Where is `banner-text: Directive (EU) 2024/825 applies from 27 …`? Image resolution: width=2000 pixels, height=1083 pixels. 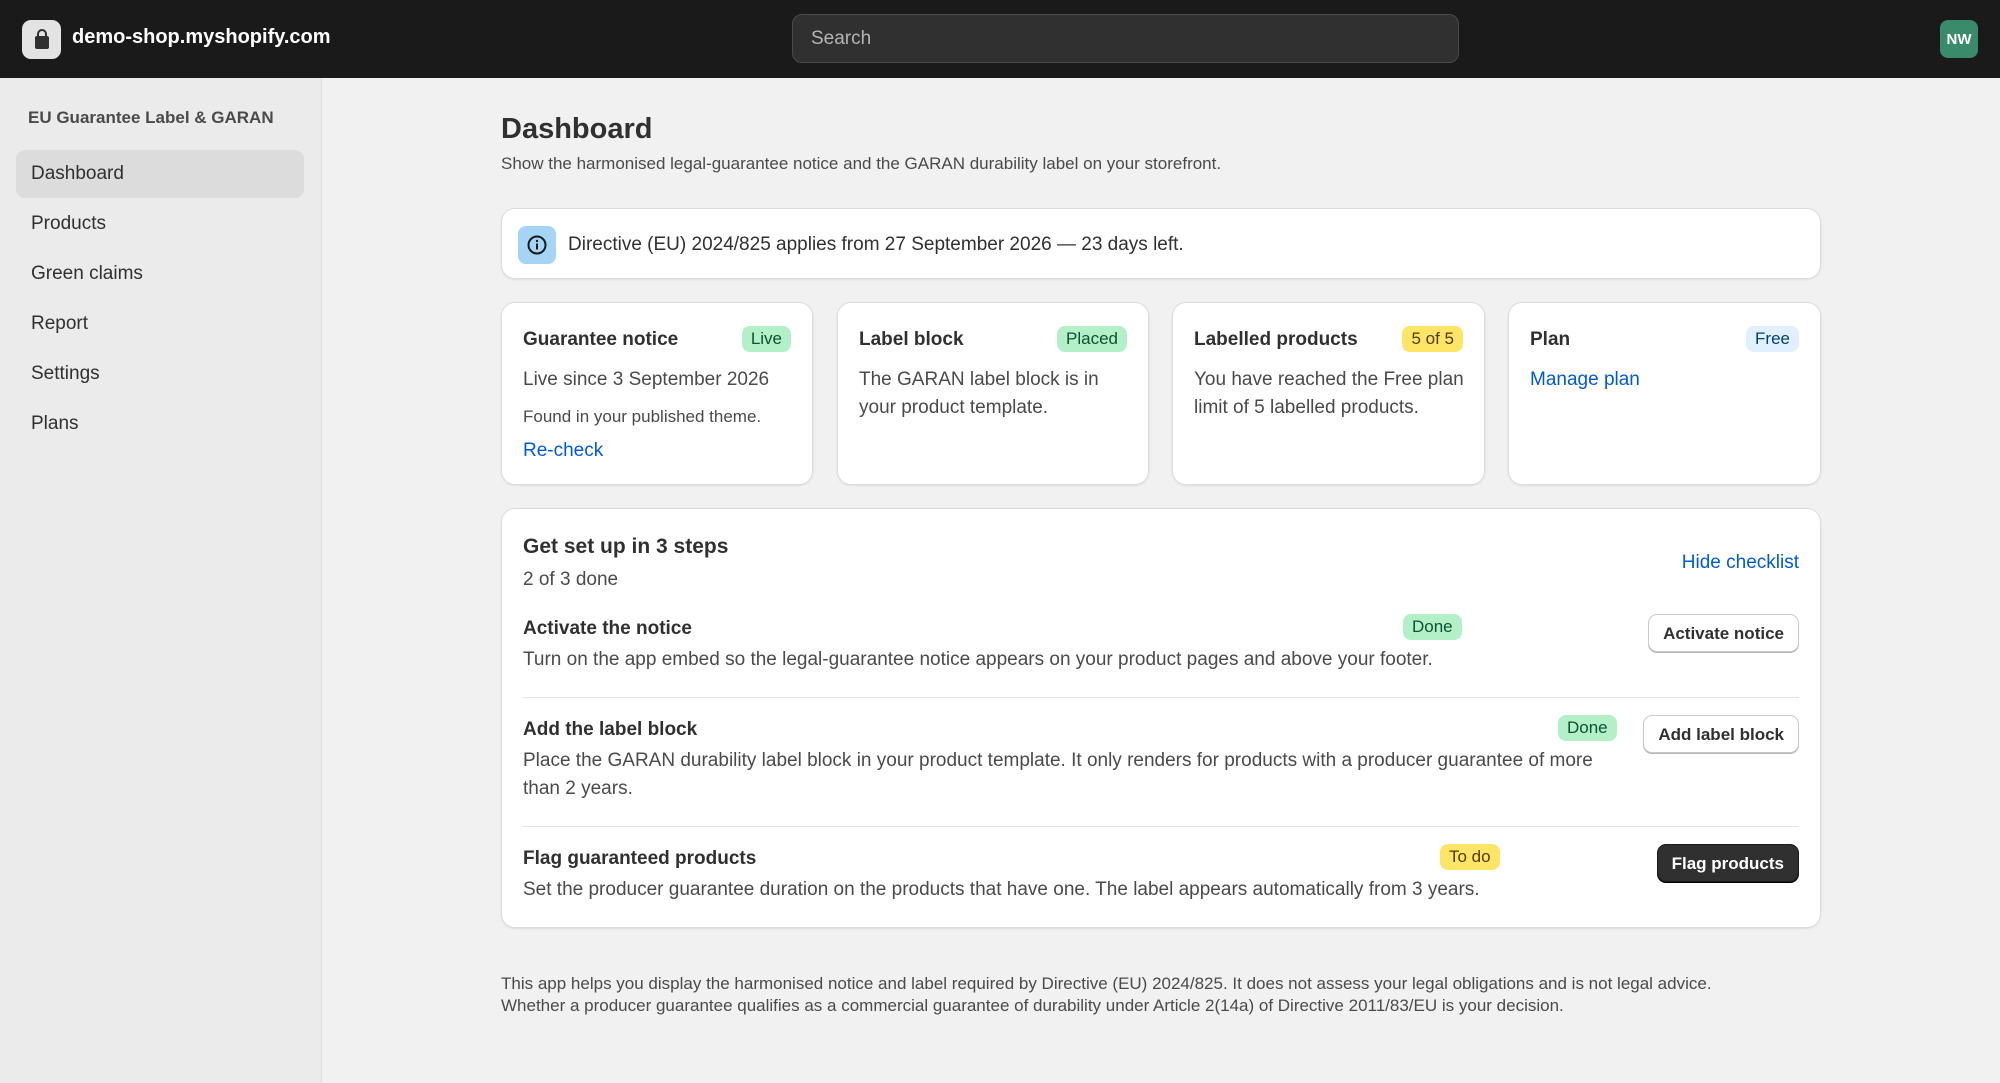
banner-text: Directive (EU) 2024/825 applies from 27 … is located at coordinates (876, 244).